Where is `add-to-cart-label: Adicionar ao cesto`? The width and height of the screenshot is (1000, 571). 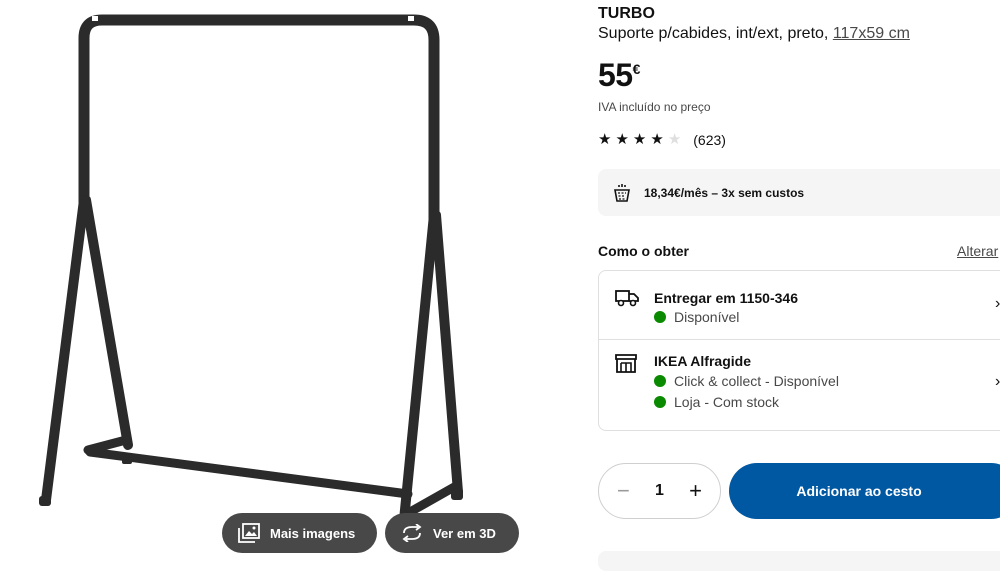
add-to-cart-label: Adicionar ao cesto is located at coordinates (859, 491).